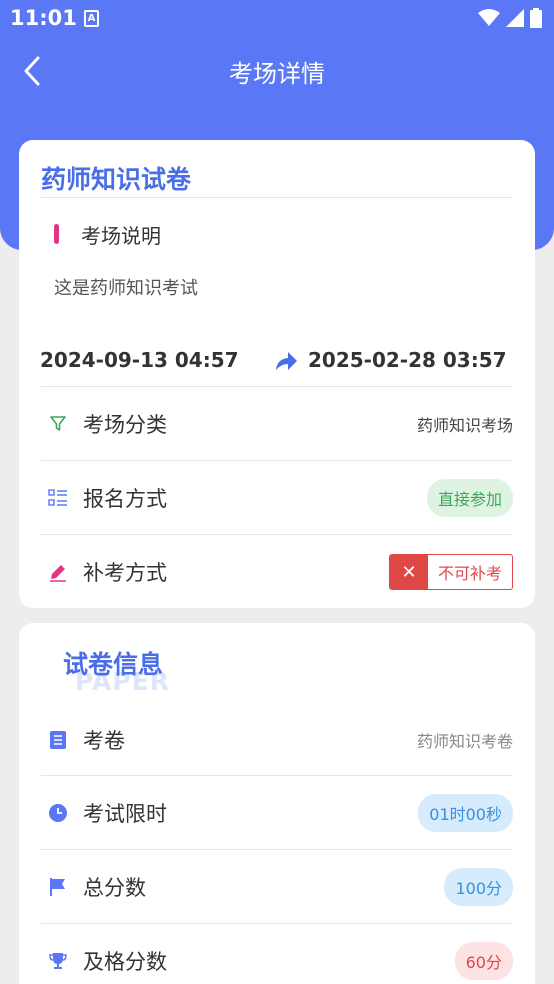 The width and height of the screenshot is (554, 984). Describe the element at coordinates (536, 18) in the screenshot. I see `battery-icon` at that location.